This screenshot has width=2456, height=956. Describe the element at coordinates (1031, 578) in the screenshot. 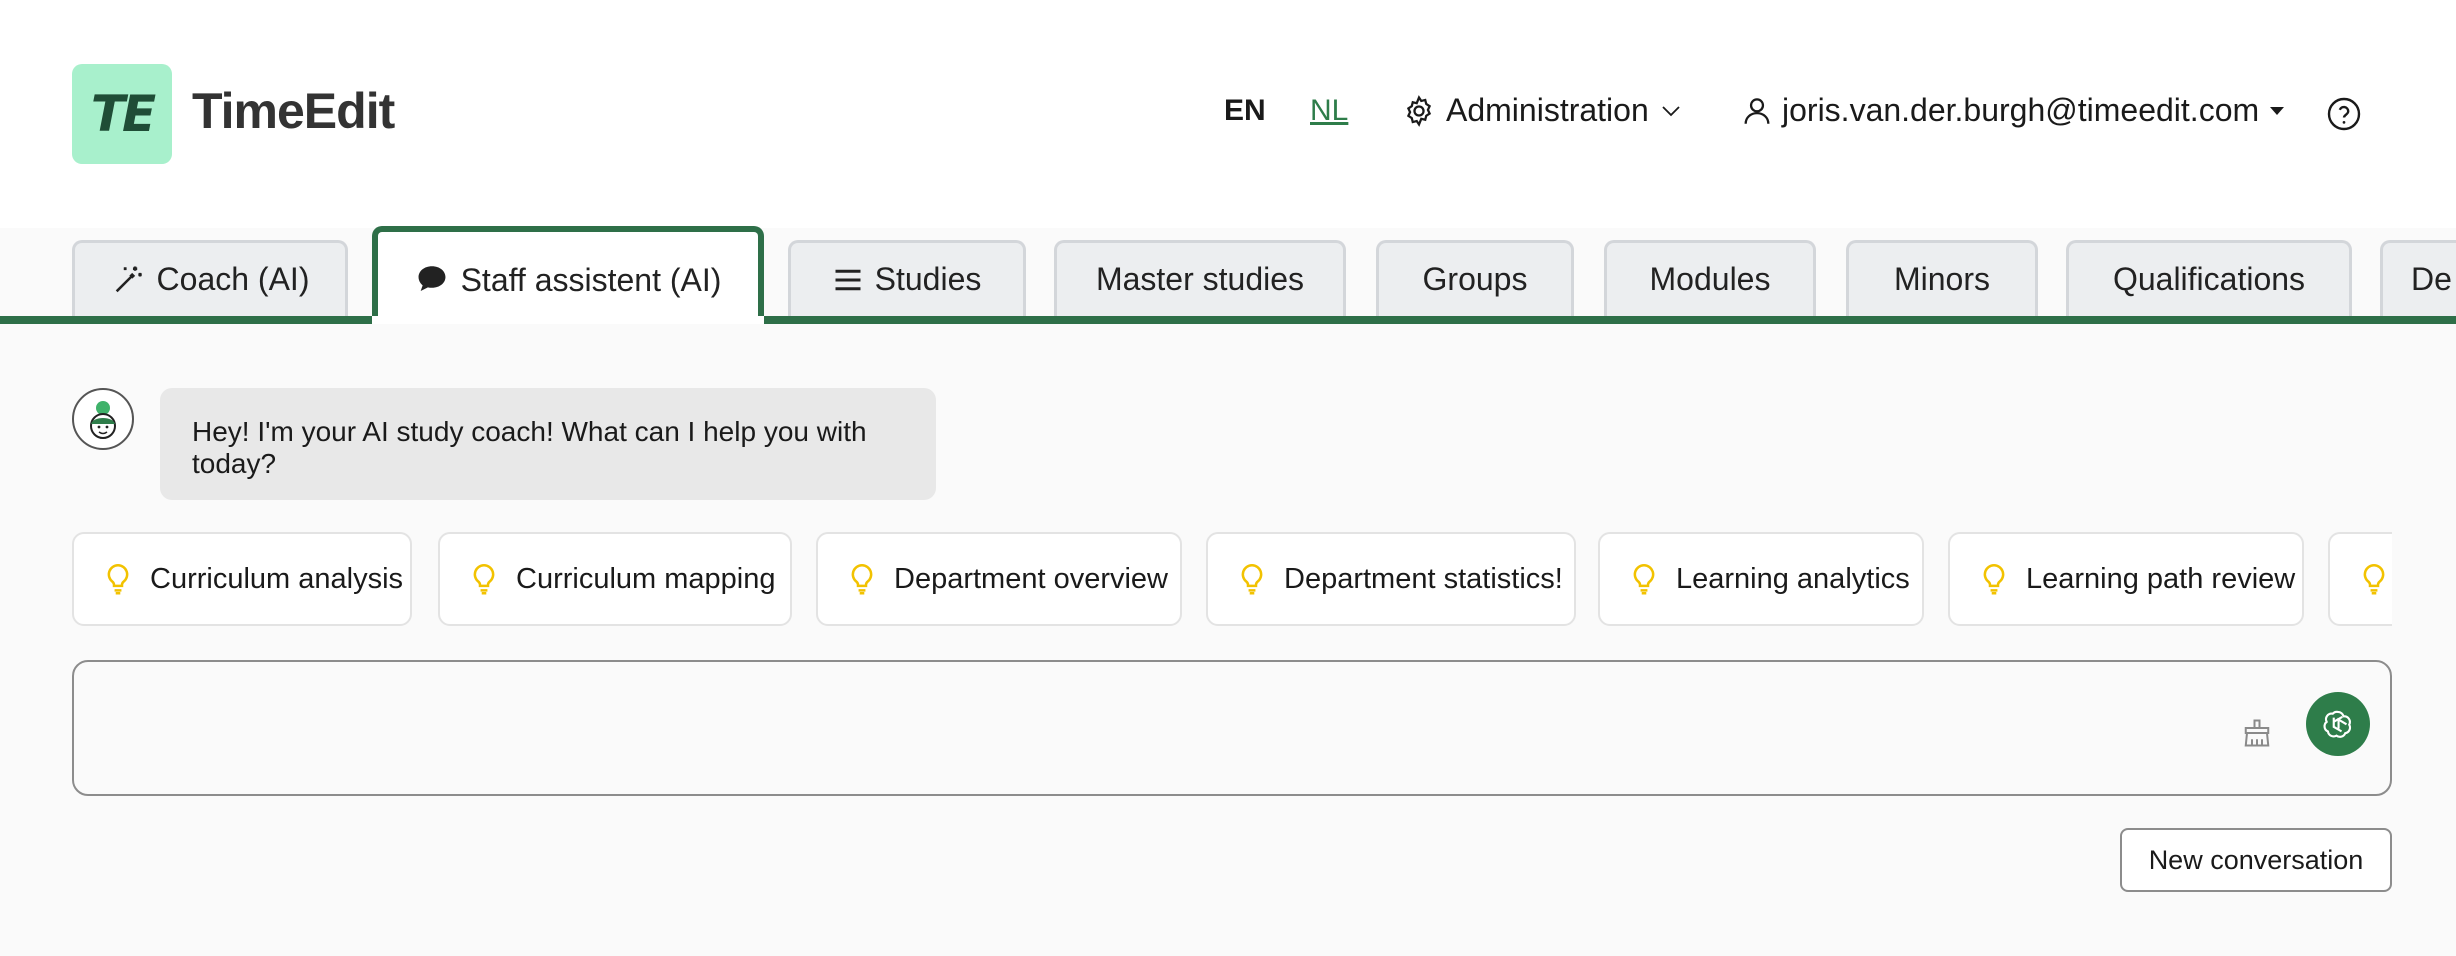

I see `suggestion-label: Department overview` at that location.